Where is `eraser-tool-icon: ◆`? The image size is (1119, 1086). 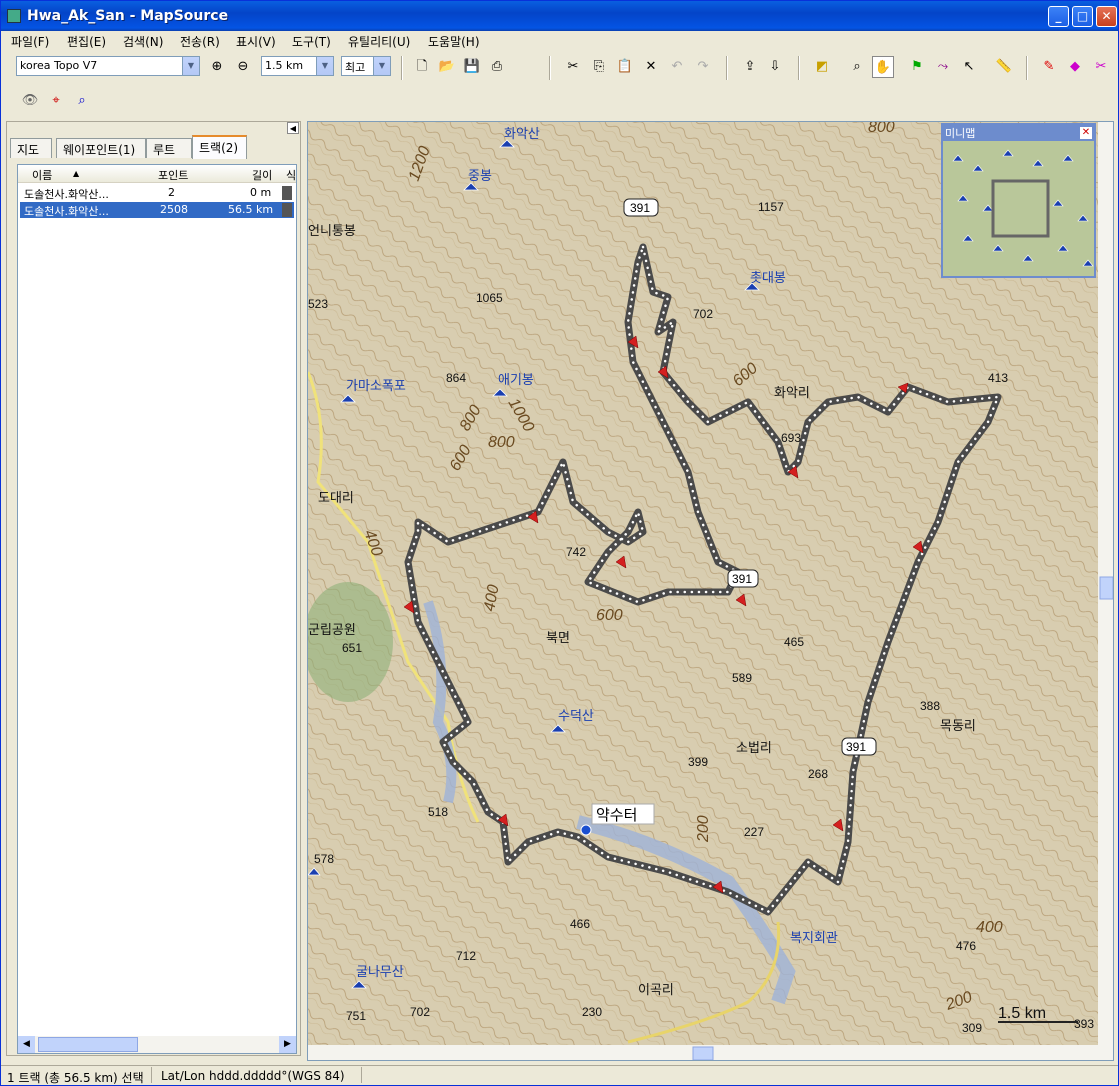 eraser-tool-icon: ◆ is located at coordinates (1075, 67).